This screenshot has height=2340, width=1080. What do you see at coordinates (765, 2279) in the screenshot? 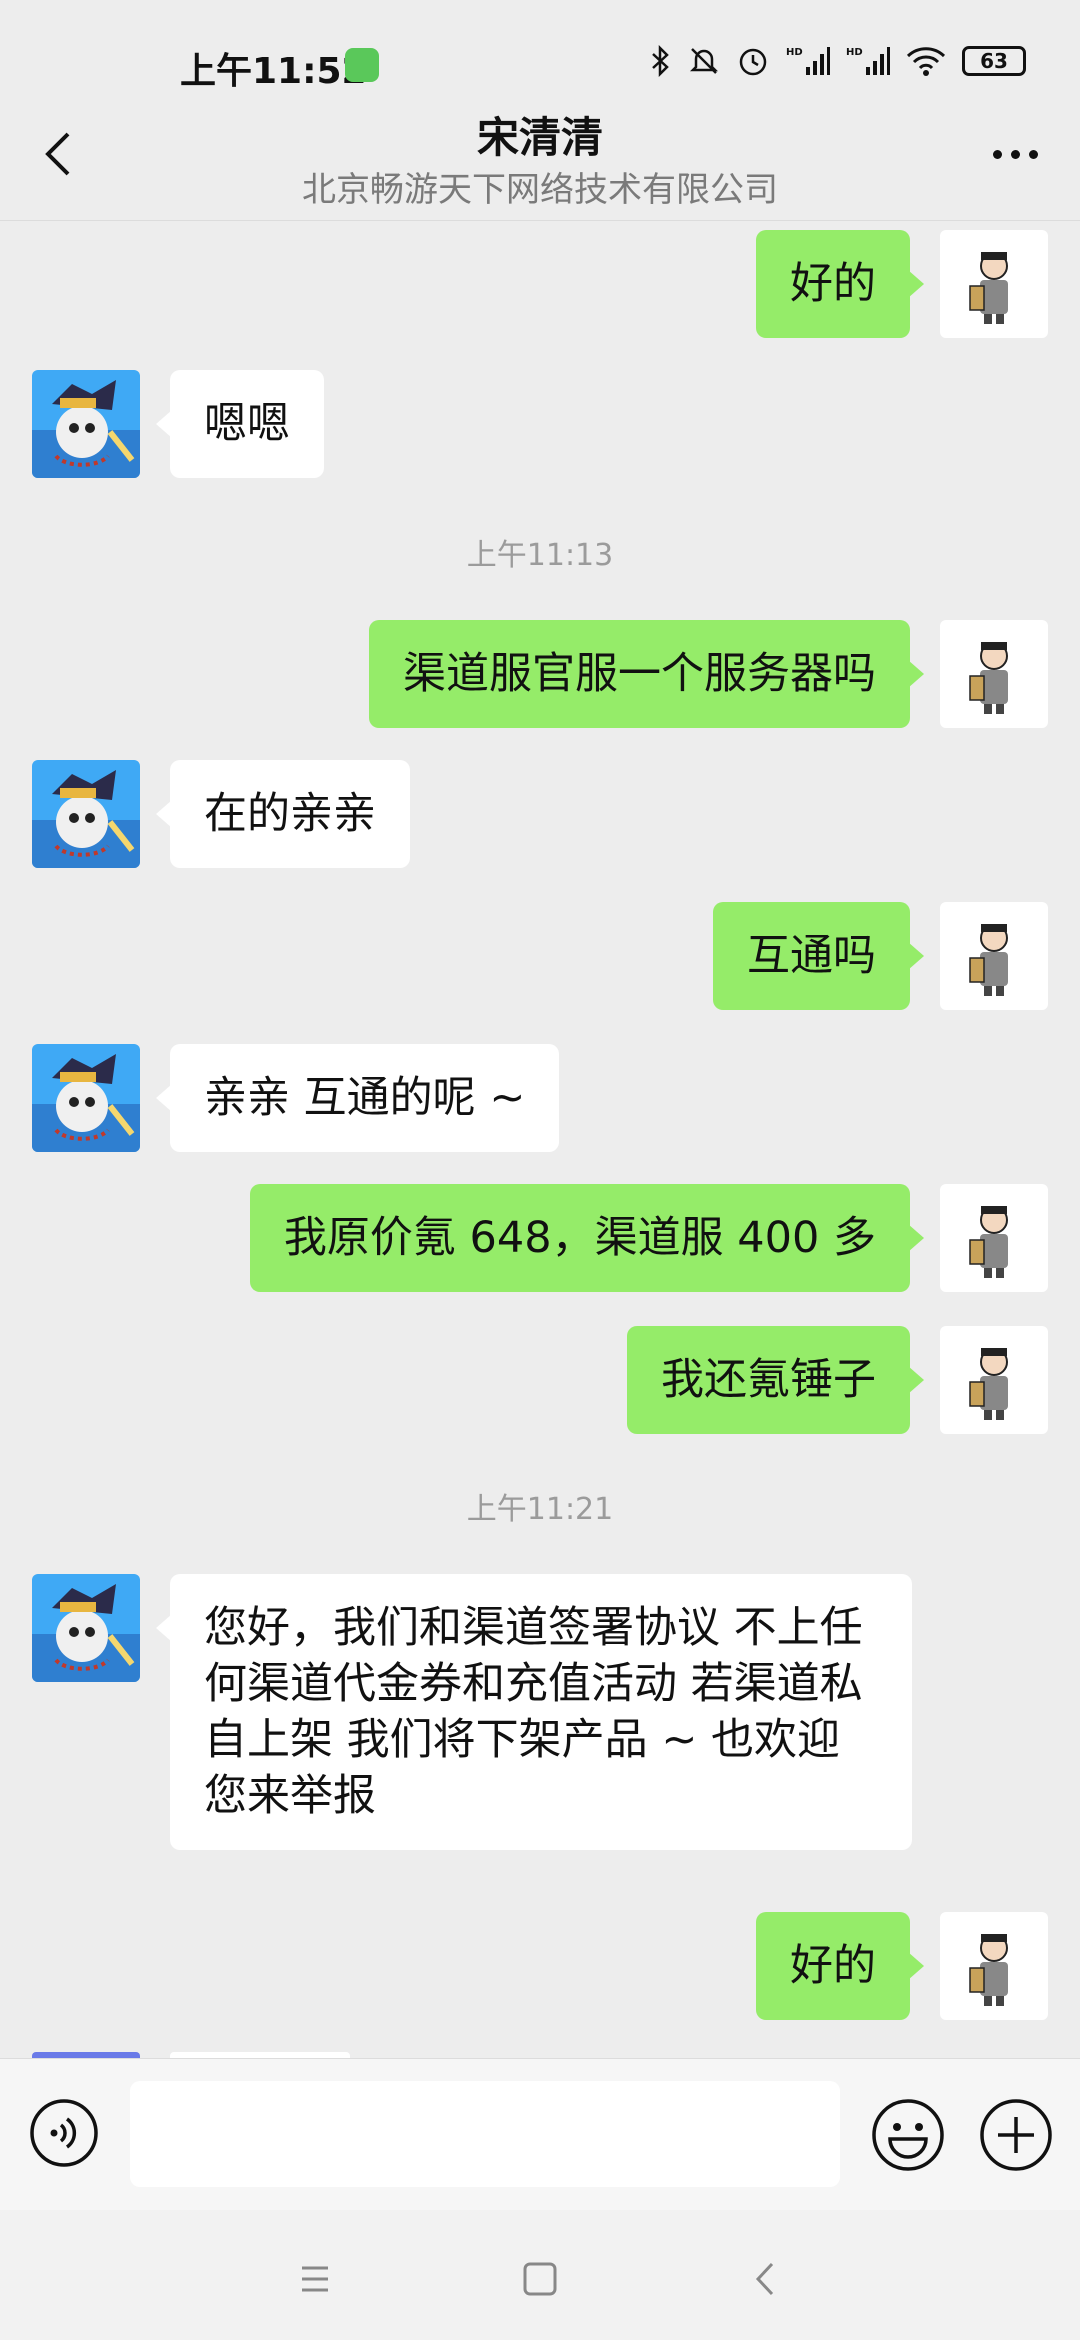
I see `back-nav-icon` at bounding box center [765, 2279].